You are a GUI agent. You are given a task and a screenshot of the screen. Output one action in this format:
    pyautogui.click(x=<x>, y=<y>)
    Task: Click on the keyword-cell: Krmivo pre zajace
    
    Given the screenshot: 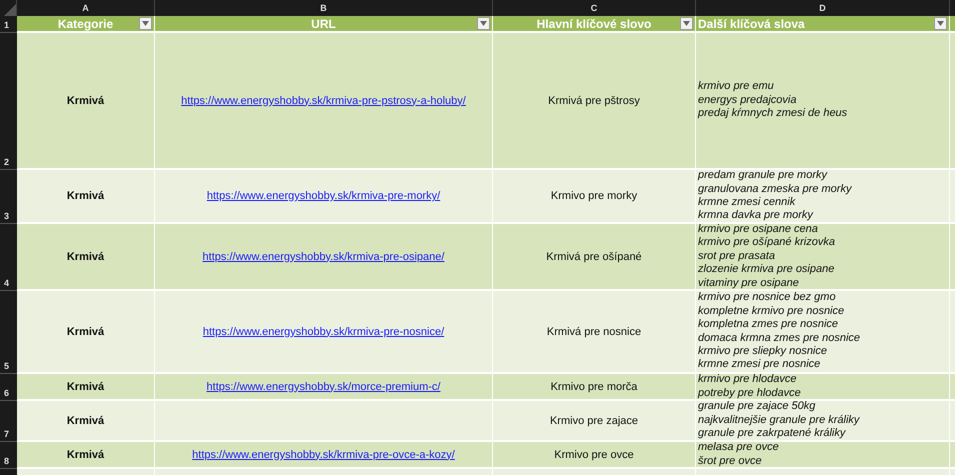 What is the action you would take?
    pyautogui.click(x=594, y=421)
    